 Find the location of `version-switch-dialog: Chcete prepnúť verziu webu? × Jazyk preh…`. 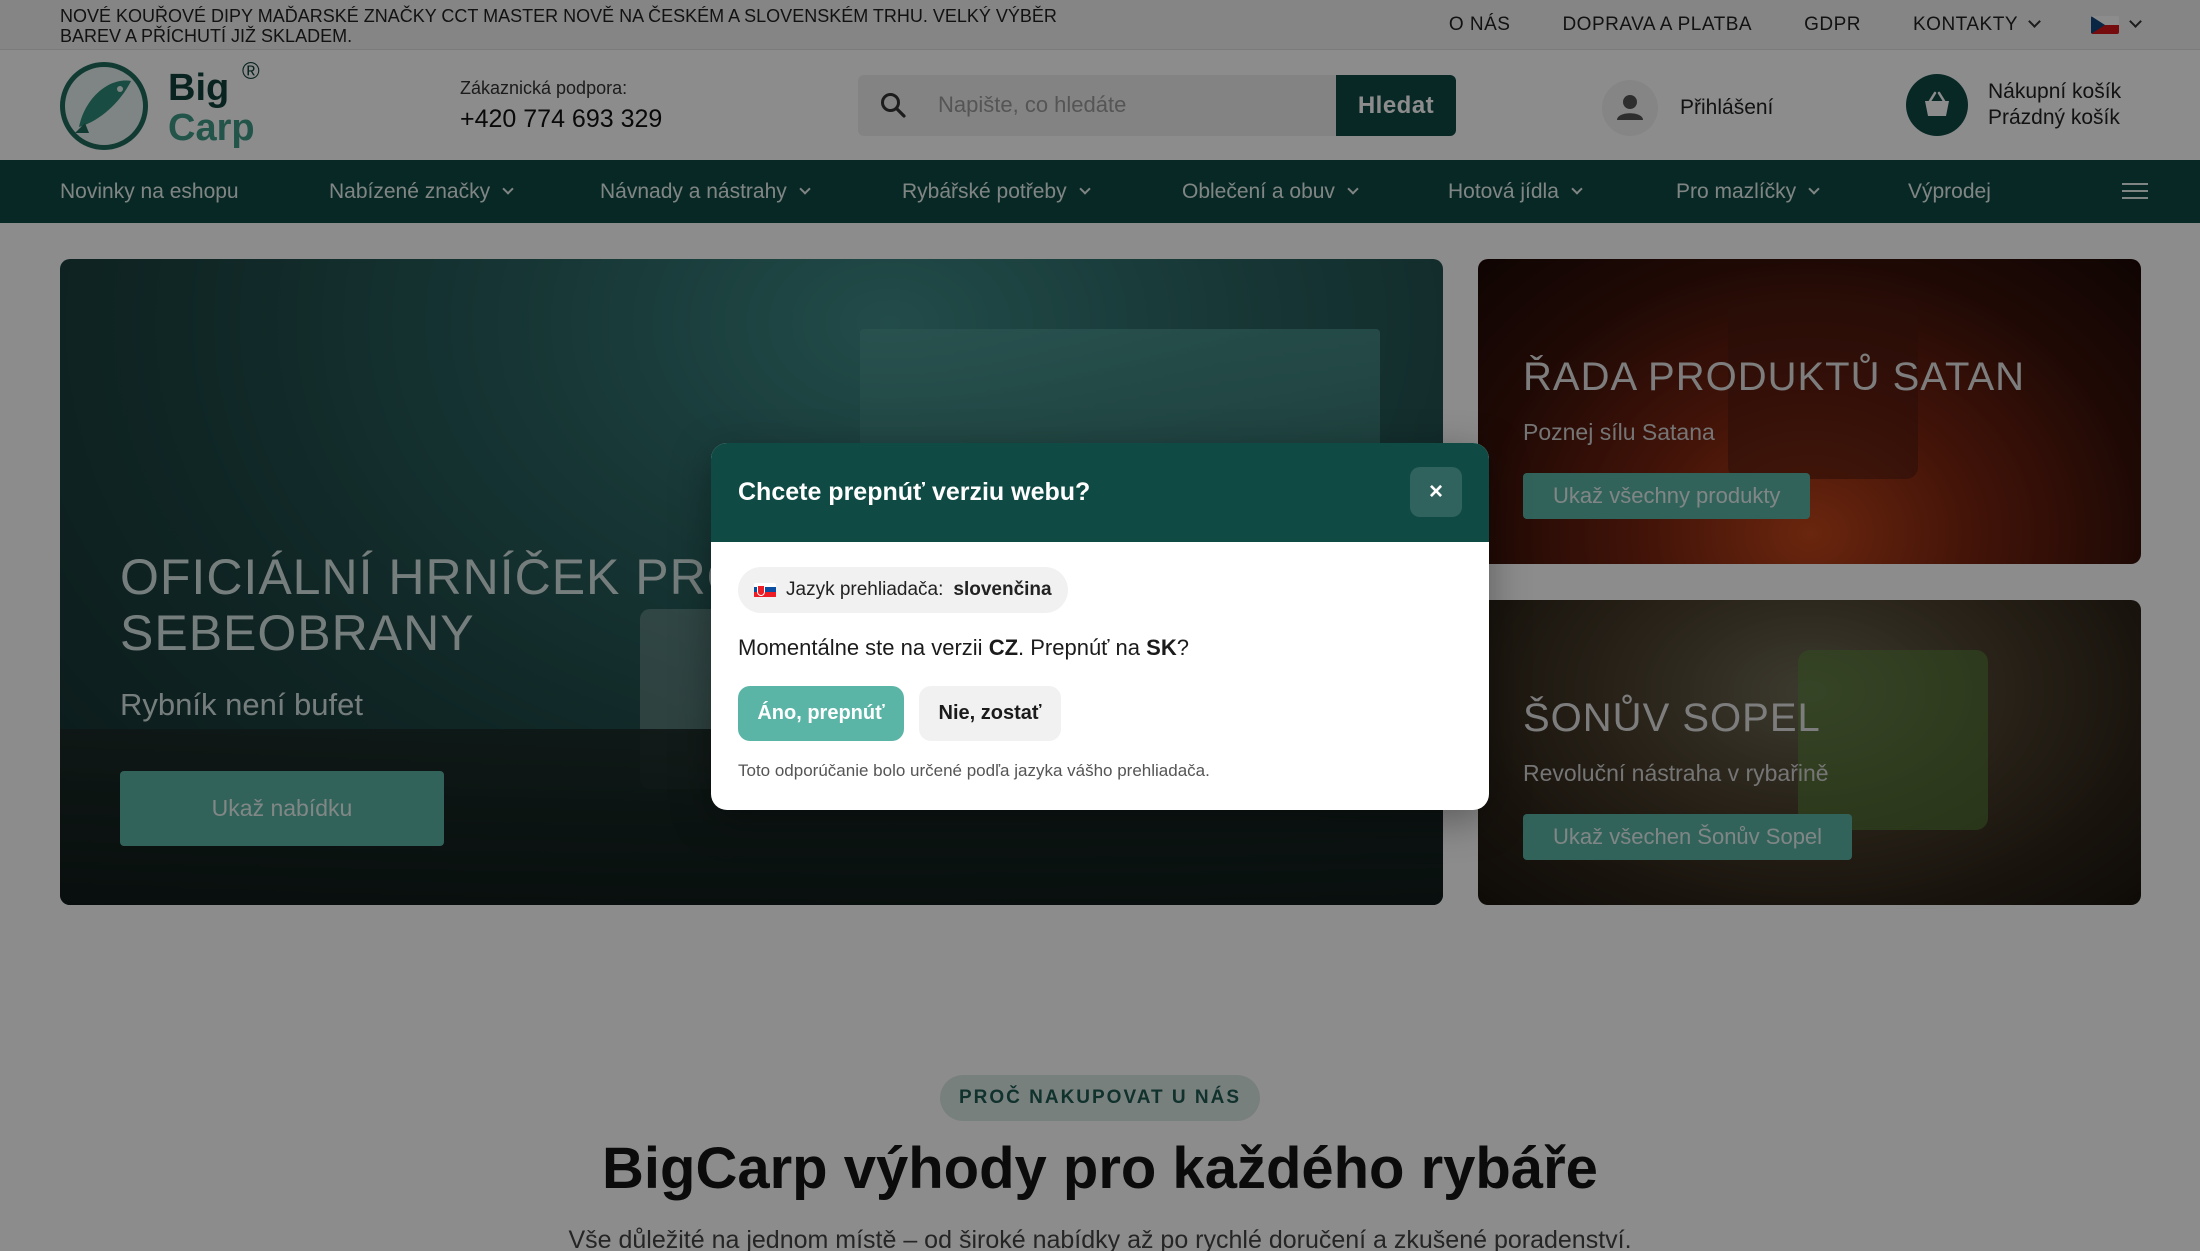

version-switch-dialog: Chcete prepnúť verziu webu? × Jazyk preh… is located at coordinates (1100, 626).